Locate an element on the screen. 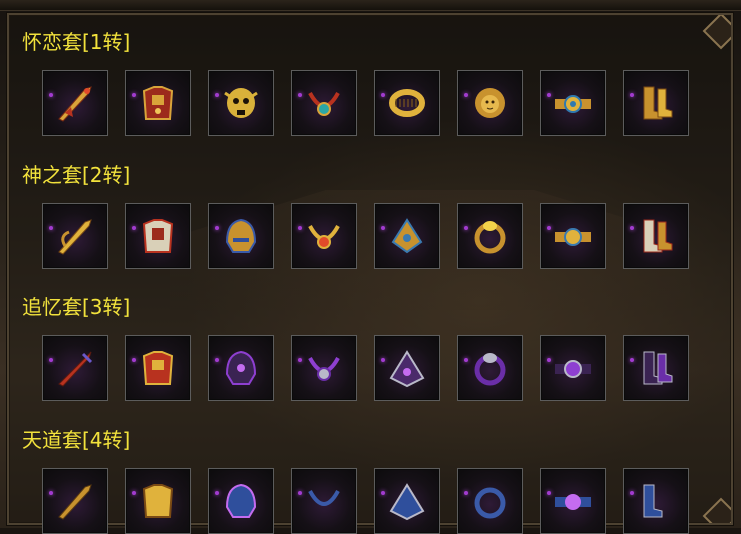 This screenshot has width=741, height=534. section-title: 神之套[2转] is located at coordinates (76, 175).